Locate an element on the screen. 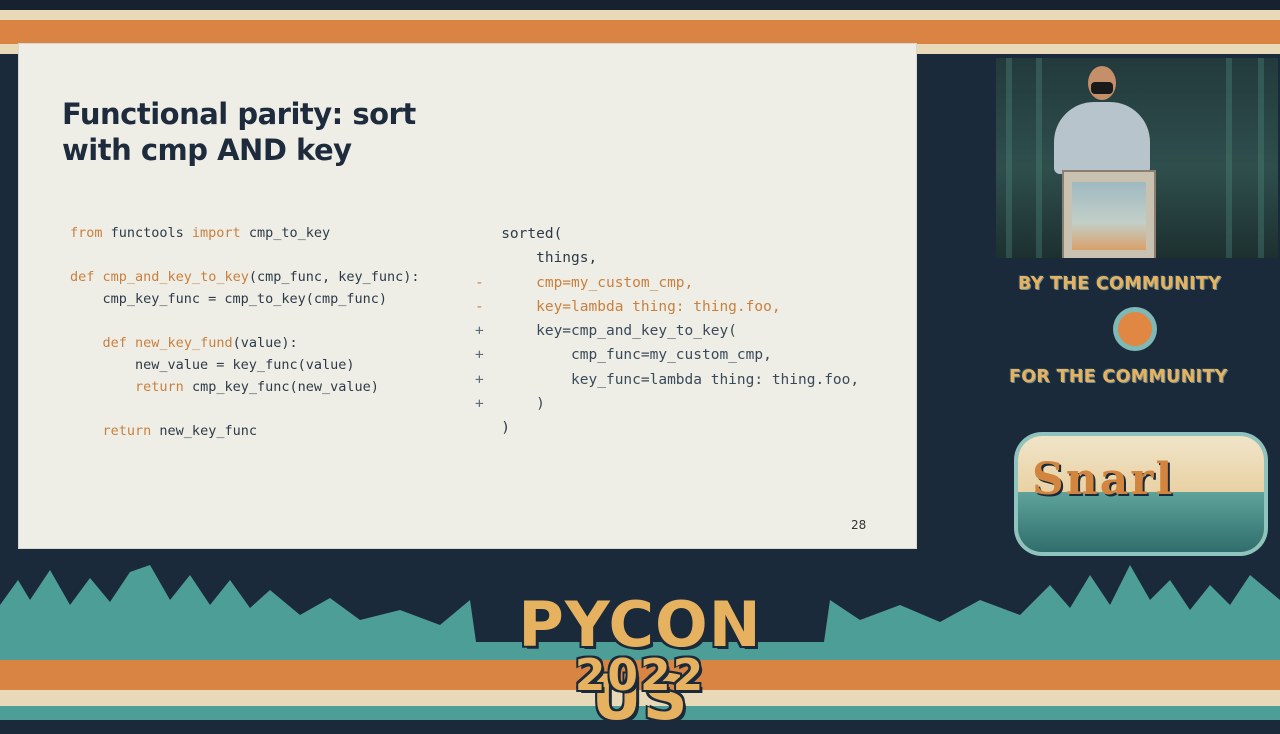  pycon-logo-year: 2022 is located at coordinates (640, 675).